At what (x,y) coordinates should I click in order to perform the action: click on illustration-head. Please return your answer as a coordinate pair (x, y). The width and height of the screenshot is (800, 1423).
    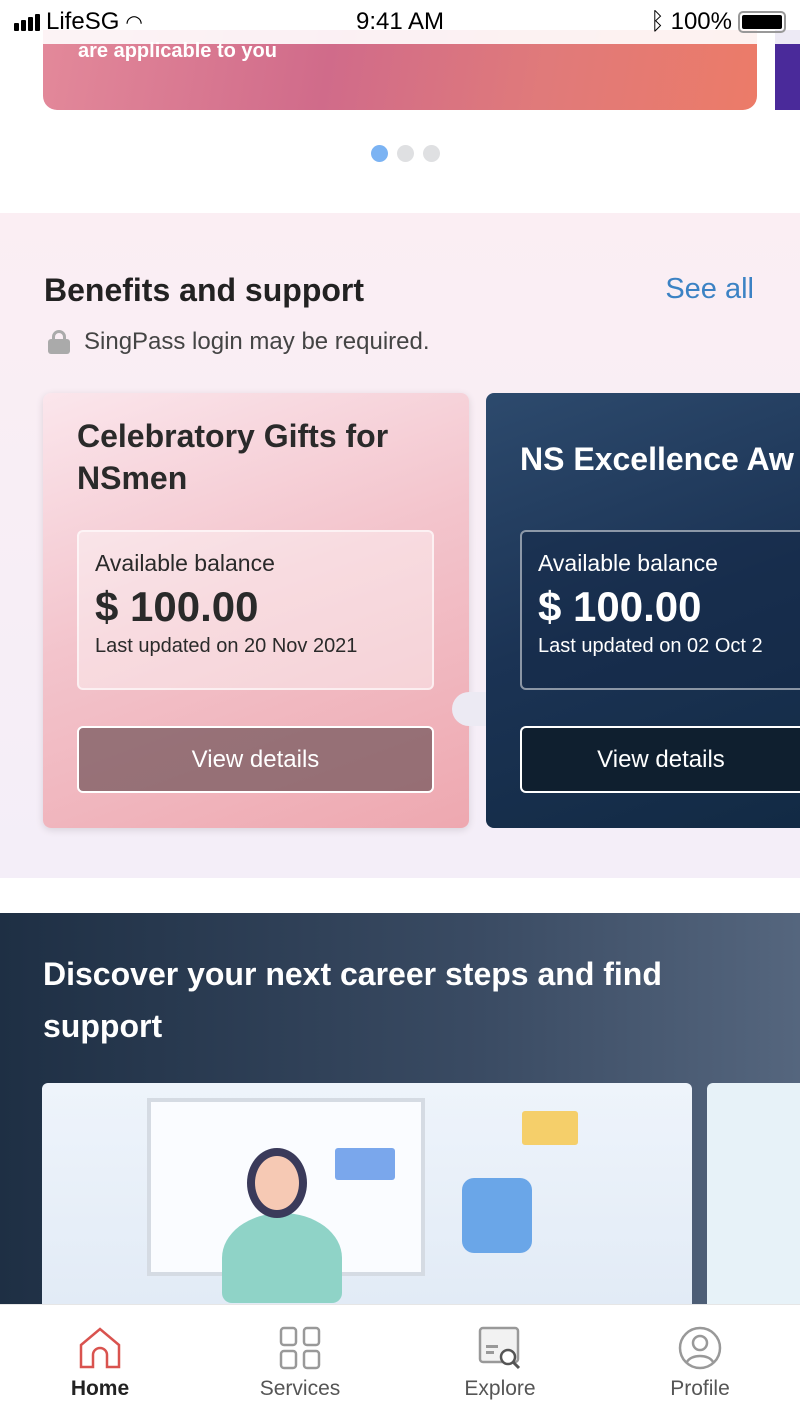
    Looking at the image, I should click on (277, 1183).